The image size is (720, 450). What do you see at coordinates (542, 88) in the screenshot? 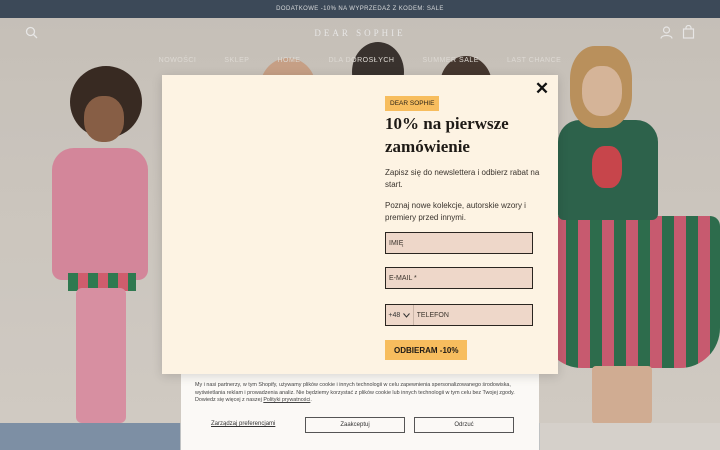
I see `close-icon: ✕` at bounding box center [542, 88].